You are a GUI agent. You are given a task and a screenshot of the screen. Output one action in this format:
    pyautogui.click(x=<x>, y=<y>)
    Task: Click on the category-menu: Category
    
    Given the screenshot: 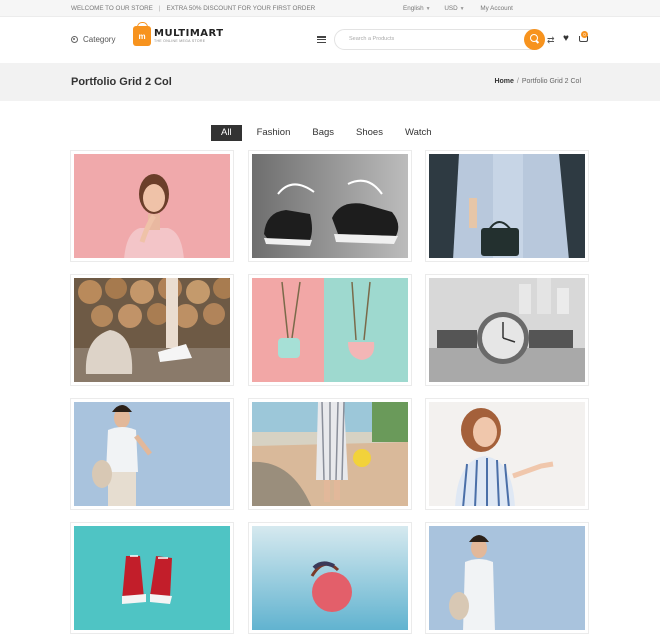 What is the action you would take?
    pyautogui.click(x=93, y=39)
    